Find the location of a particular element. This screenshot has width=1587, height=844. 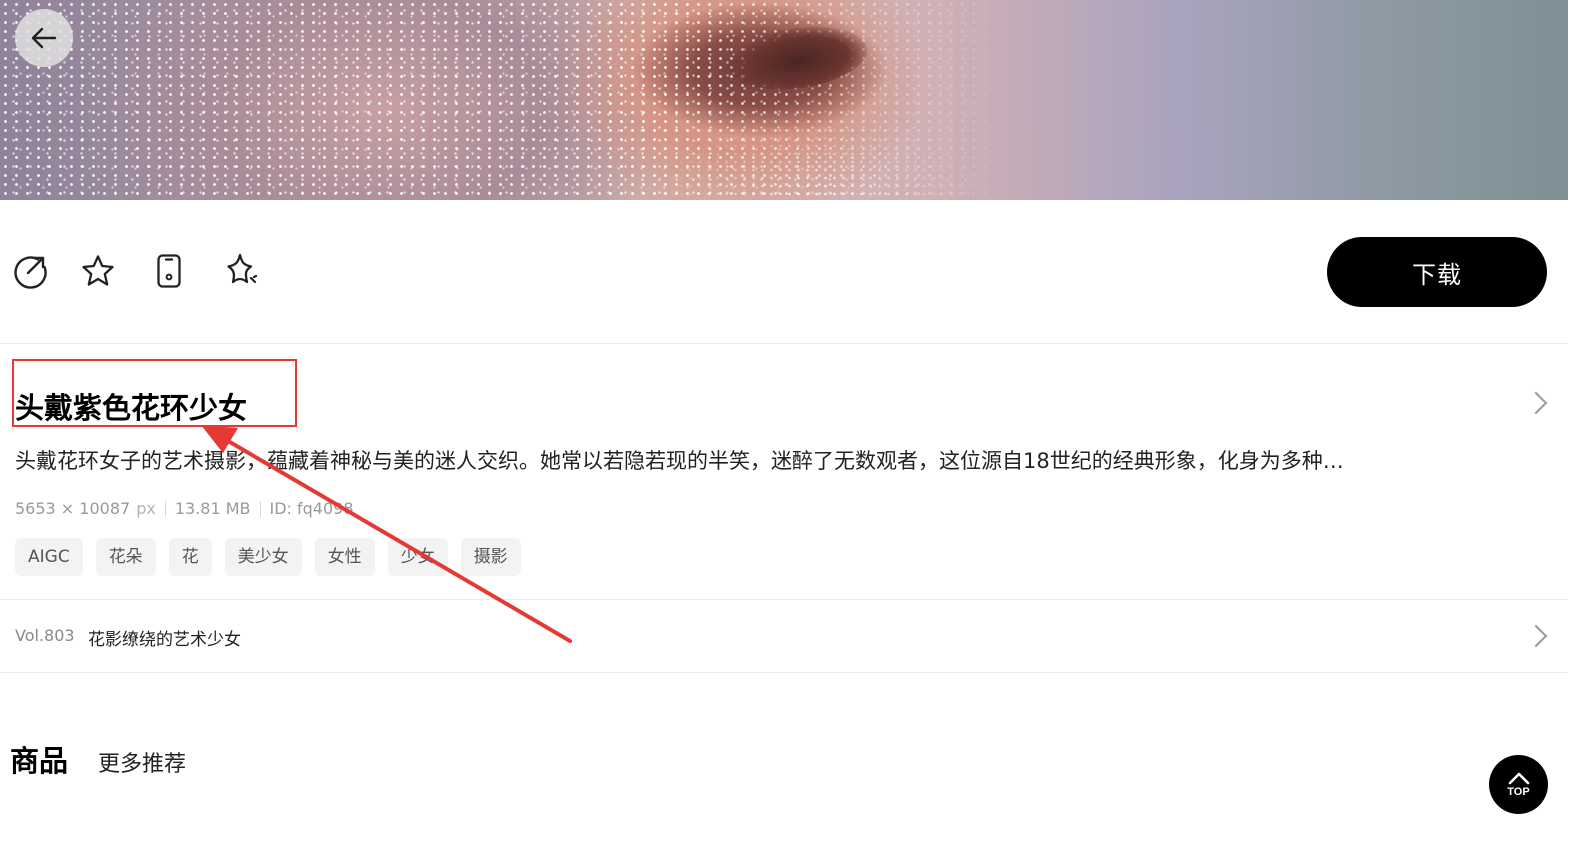

back-button is located at coordinates (44, 38).